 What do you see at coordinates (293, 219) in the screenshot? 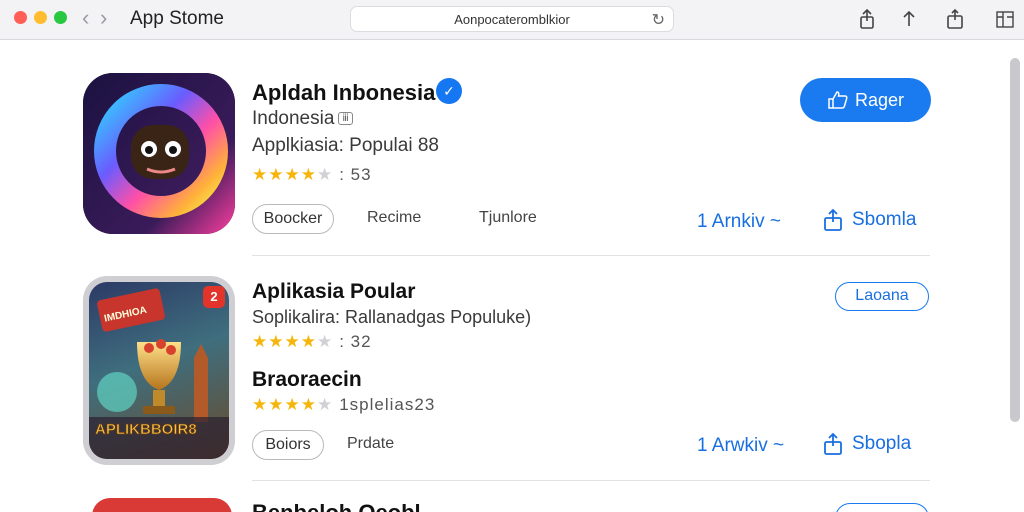
I see `app-1-pill-button: Boocker` at bounding box center [293, 219].